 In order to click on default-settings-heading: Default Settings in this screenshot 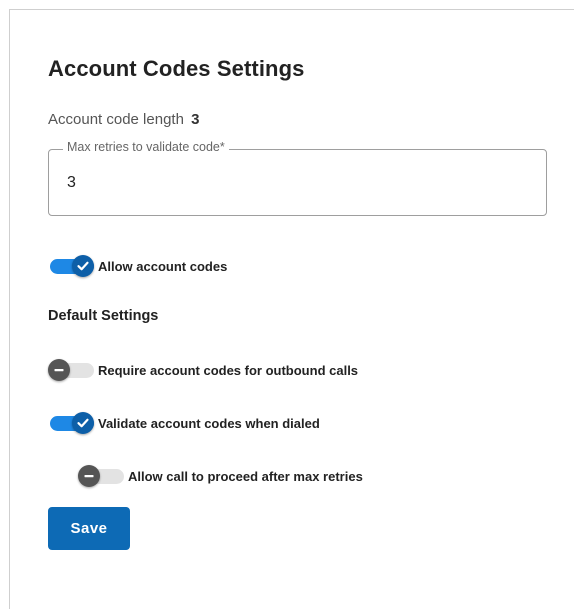, I will do `click(103, 316)`.